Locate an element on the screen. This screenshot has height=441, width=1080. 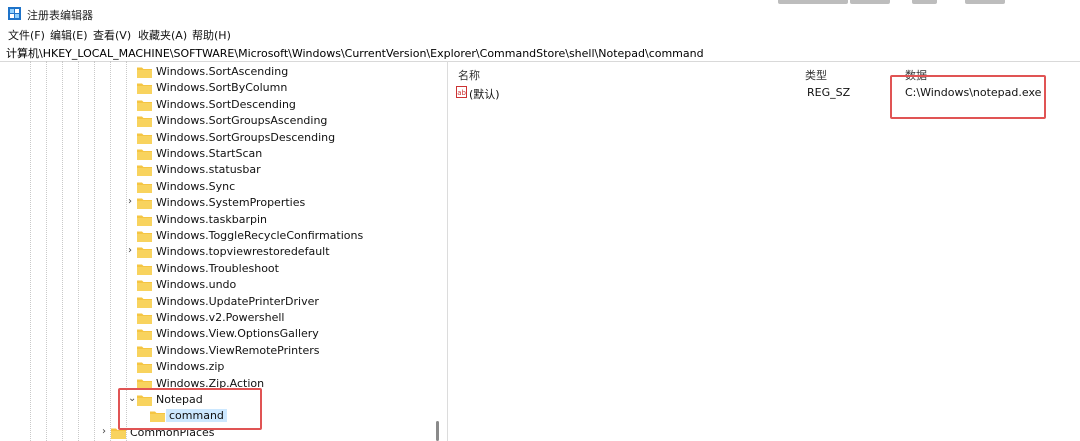
menu-edit: 编辑(E) is located at coordinates (69, 35).